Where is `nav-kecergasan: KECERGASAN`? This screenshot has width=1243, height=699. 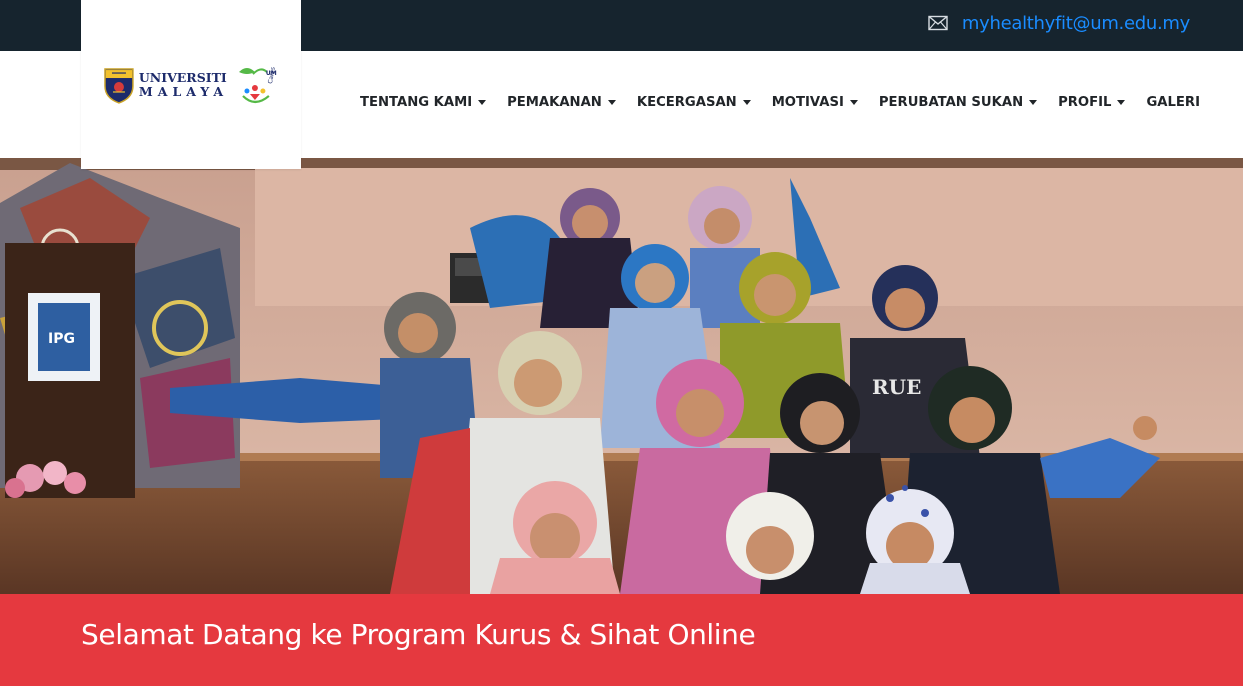 nav-kecergasan: KECERGASAN is located at coordinates (694, 102).